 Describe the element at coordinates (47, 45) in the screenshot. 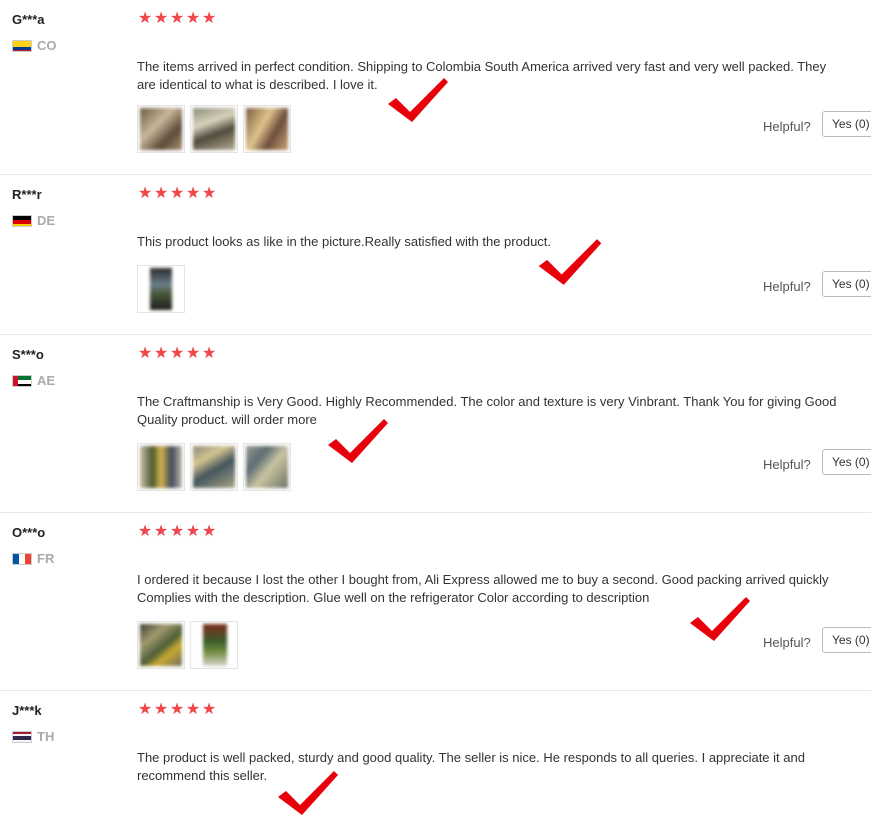

I see `country-code: CO` at that location.